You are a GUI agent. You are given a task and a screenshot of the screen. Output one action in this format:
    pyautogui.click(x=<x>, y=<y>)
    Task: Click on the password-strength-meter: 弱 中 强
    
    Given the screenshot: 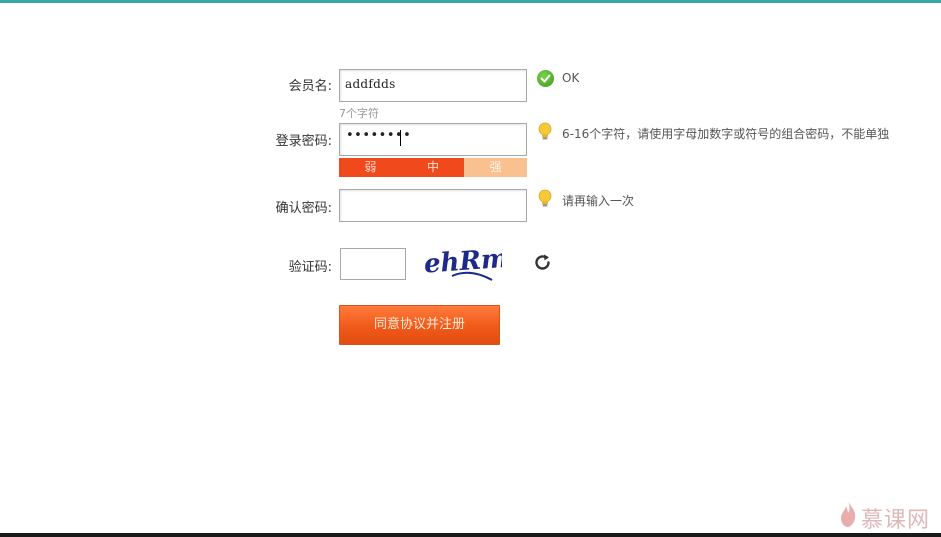 What is the action you would take?
    pyautogui.click(x=433, y=167)
    